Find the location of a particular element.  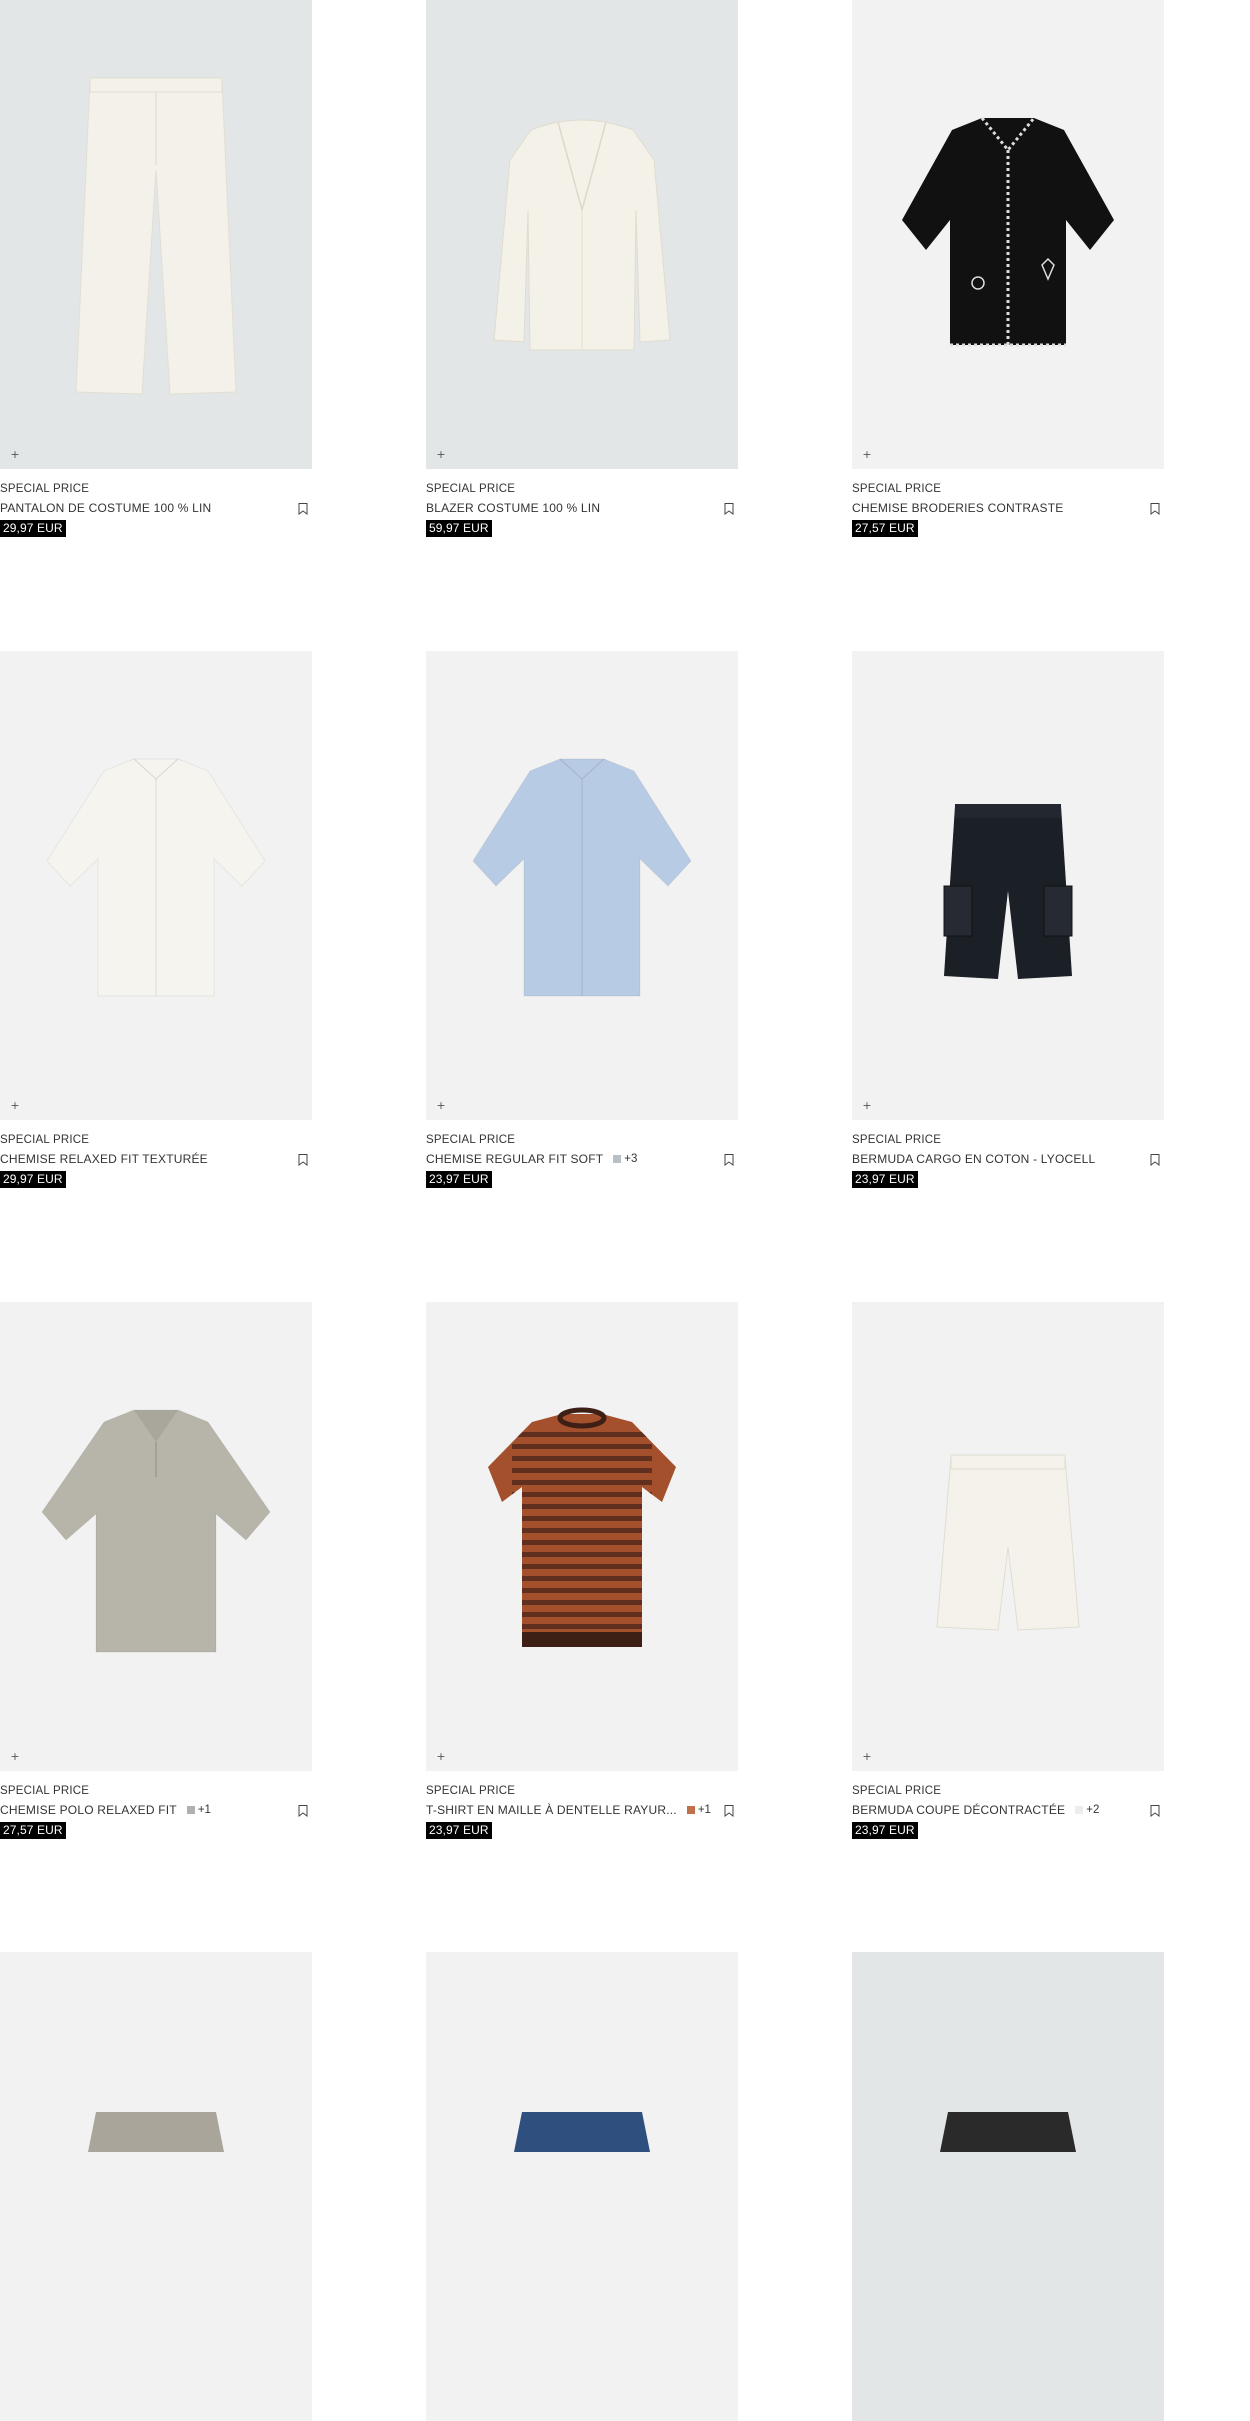

product-name-row: CHEMISE REGULAR FIT SOFT +3 is located at coordinates (582, 1159).